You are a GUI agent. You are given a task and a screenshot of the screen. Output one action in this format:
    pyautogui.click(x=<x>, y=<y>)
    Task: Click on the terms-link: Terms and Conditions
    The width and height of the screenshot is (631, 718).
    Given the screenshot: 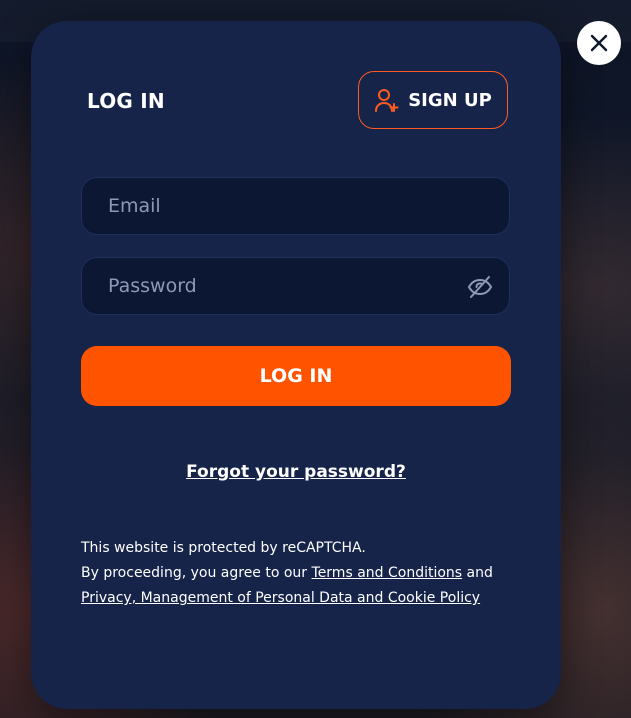 What is the action you would take?
    pyautogui.click(x=387, y=573)
    